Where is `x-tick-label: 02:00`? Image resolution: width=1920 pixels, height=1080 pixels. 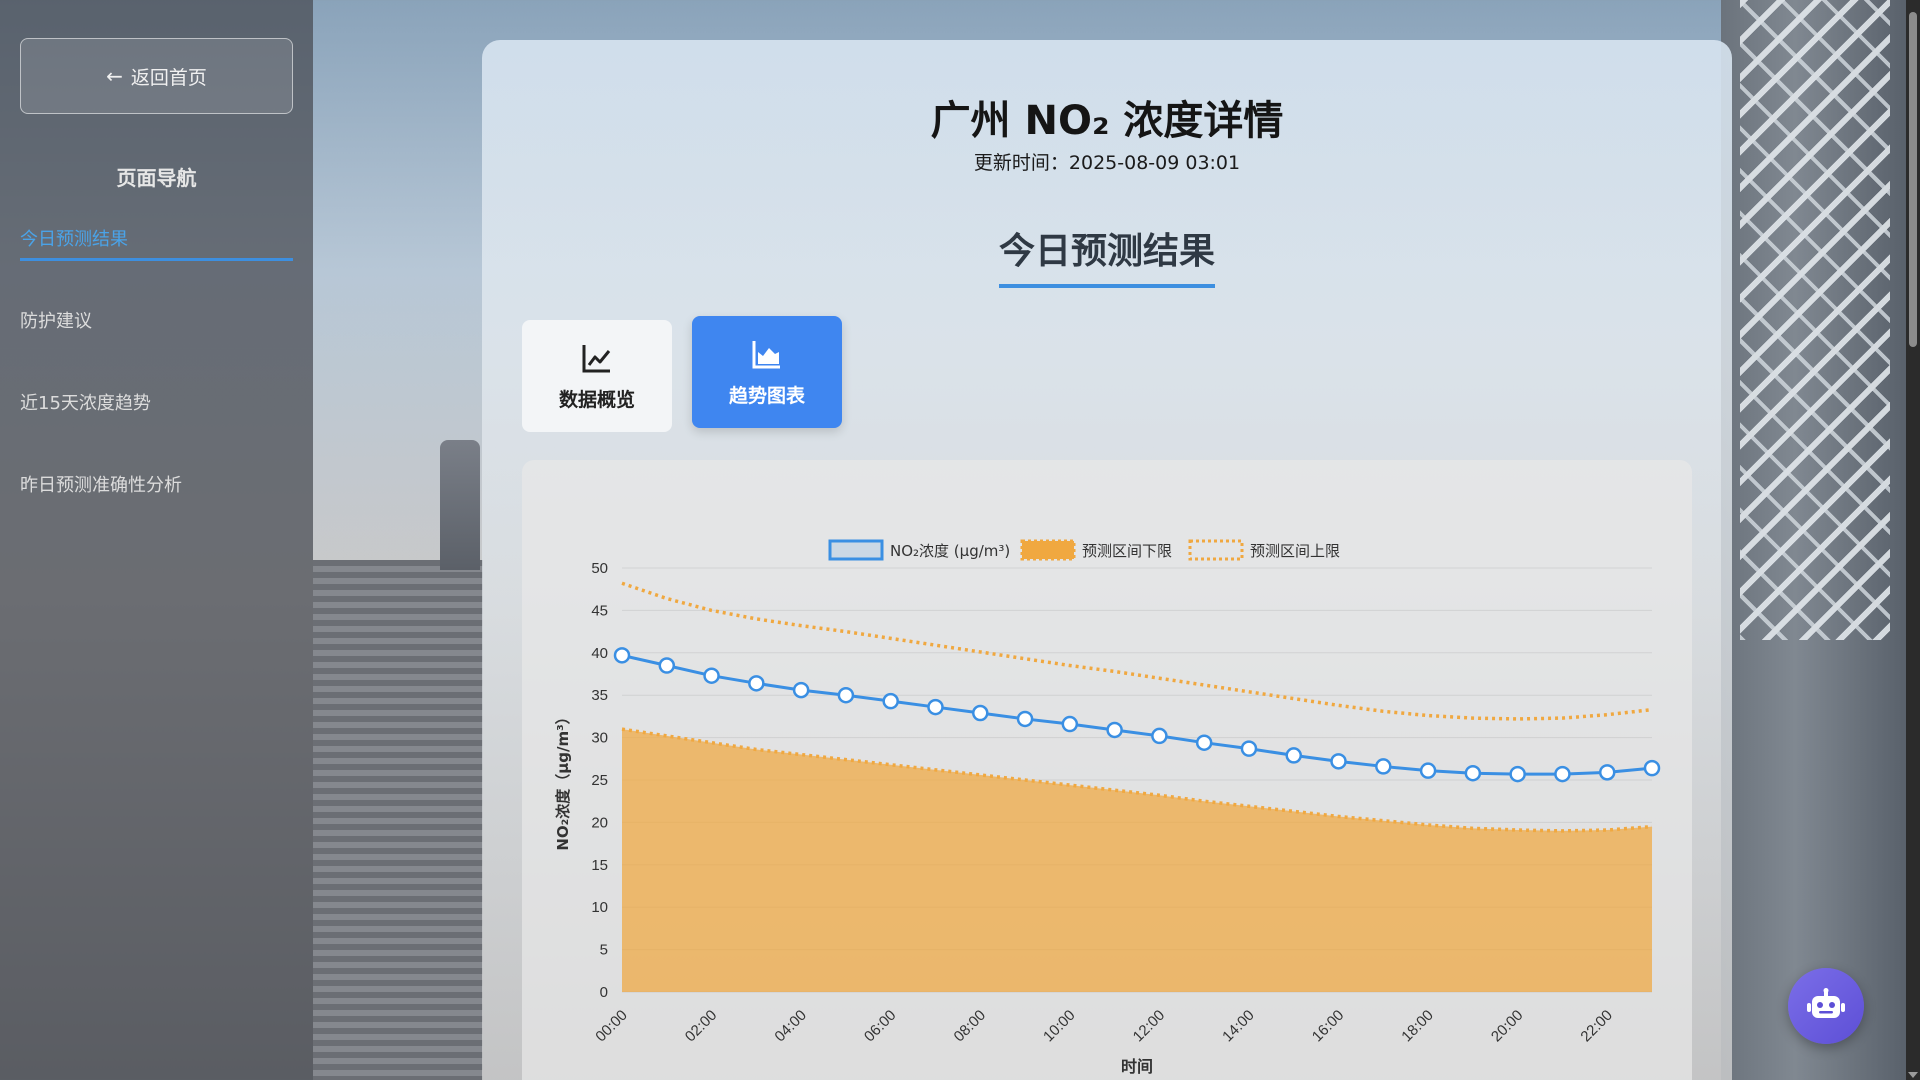
x-tick-label: 02:00 is located at coordinates (701, 1026).